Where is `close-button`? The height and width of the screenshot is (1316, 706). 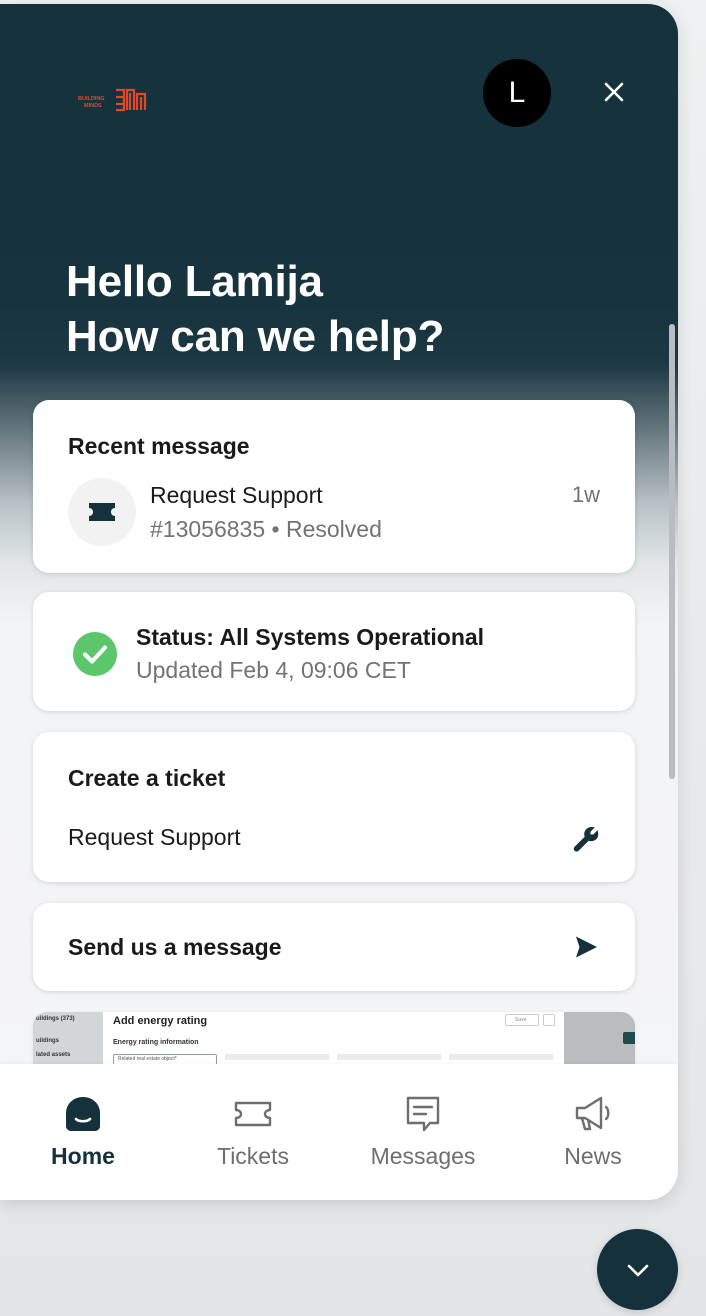
close-button is located at coordinates (614, 92).